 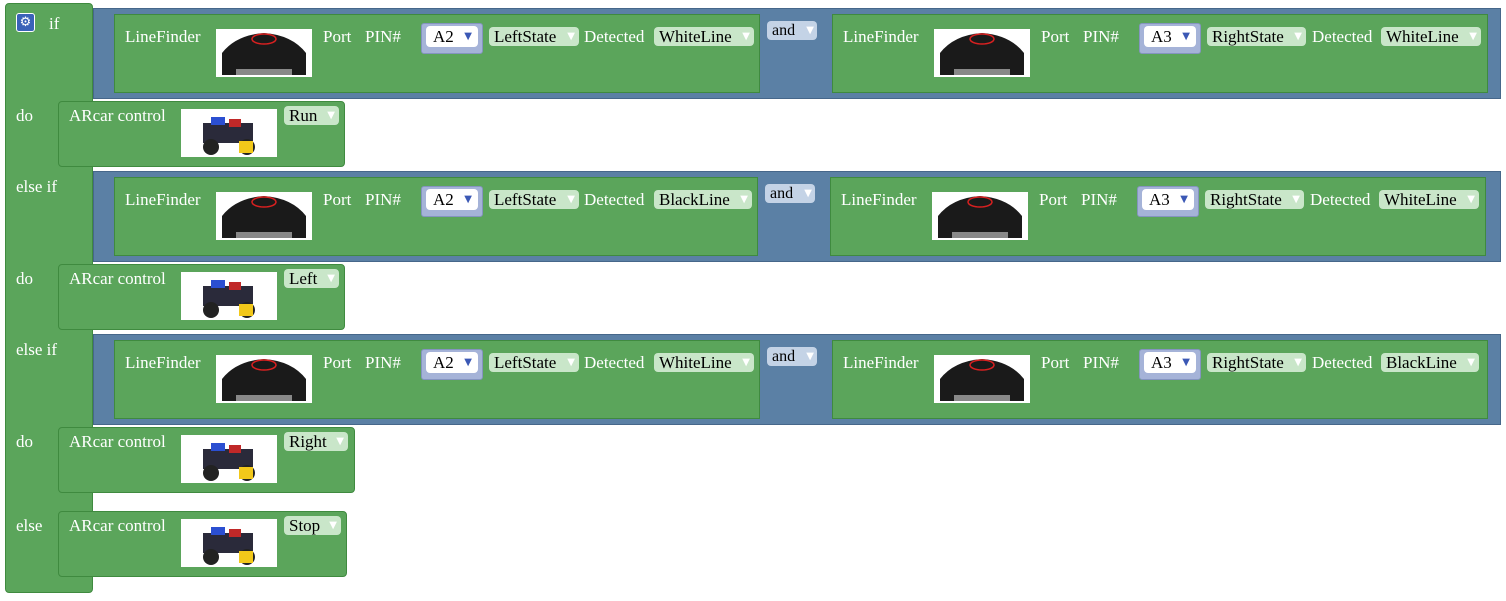 What do you see at coordinates (54, 23) in the screenshot?
I see `if-keyword: if` at bounding box center [54, 23].